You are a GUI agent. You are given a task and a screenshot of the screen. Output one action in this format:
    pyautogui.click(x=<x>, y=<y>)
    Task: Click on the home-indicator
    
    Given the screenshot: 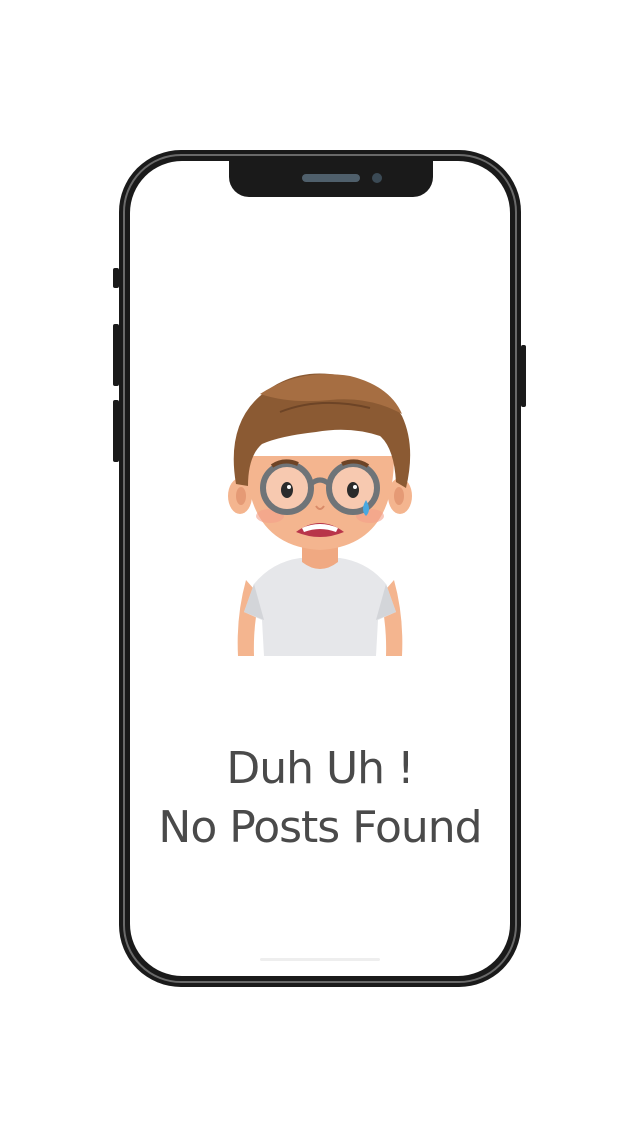 What is the action you would take?
    pyautogui.click(x=320, y=959)
    